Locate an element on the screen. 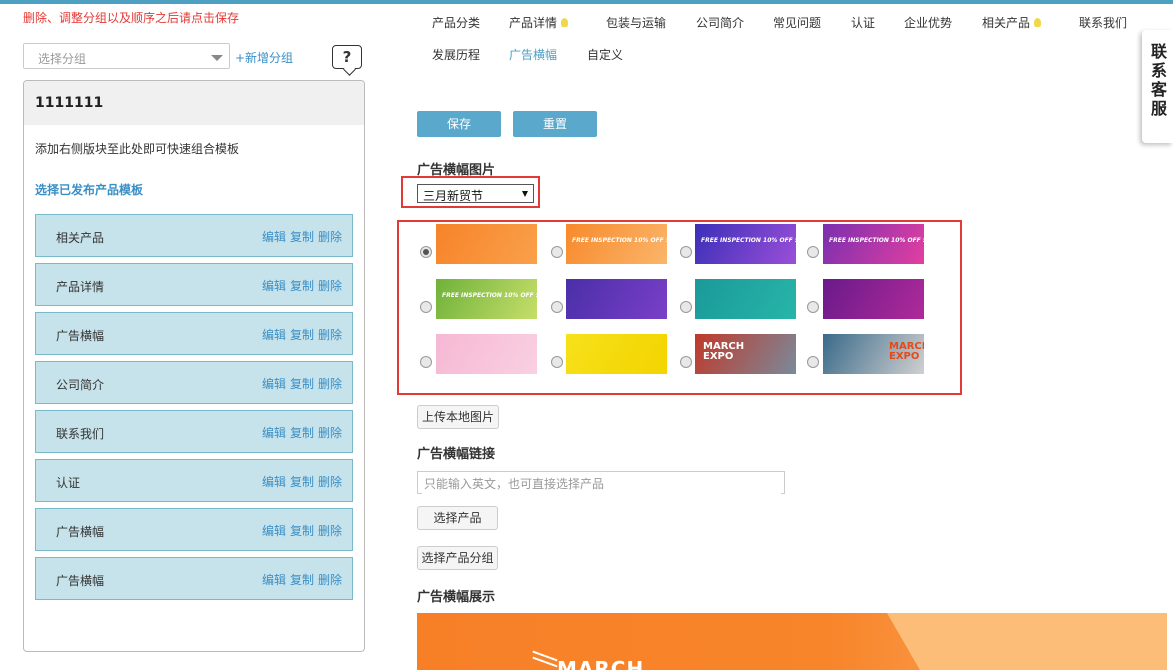 The image size is (1173, 670). module-item: 联系我们 编辑 复制 删除 is located at coordinates (194, 431).